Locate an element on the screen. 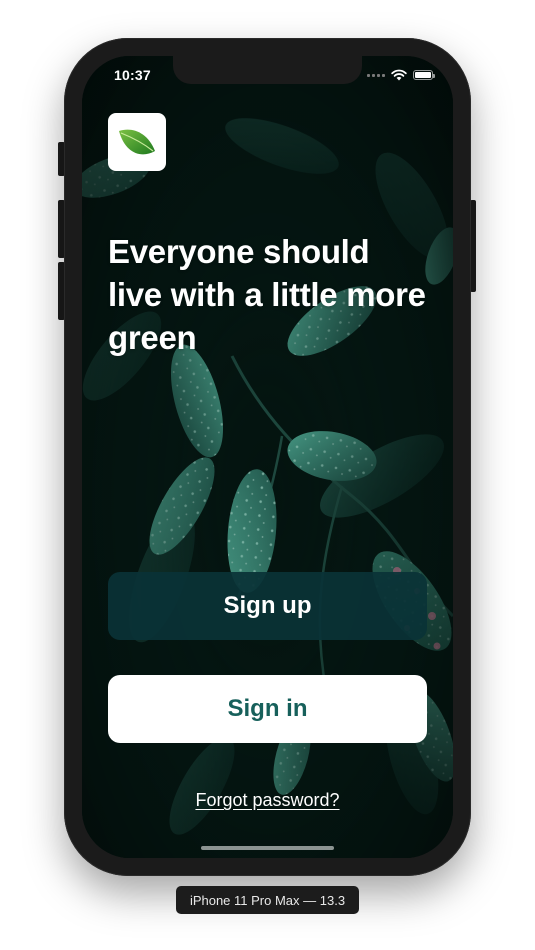  app-logo is located at coordinates (137, 142).